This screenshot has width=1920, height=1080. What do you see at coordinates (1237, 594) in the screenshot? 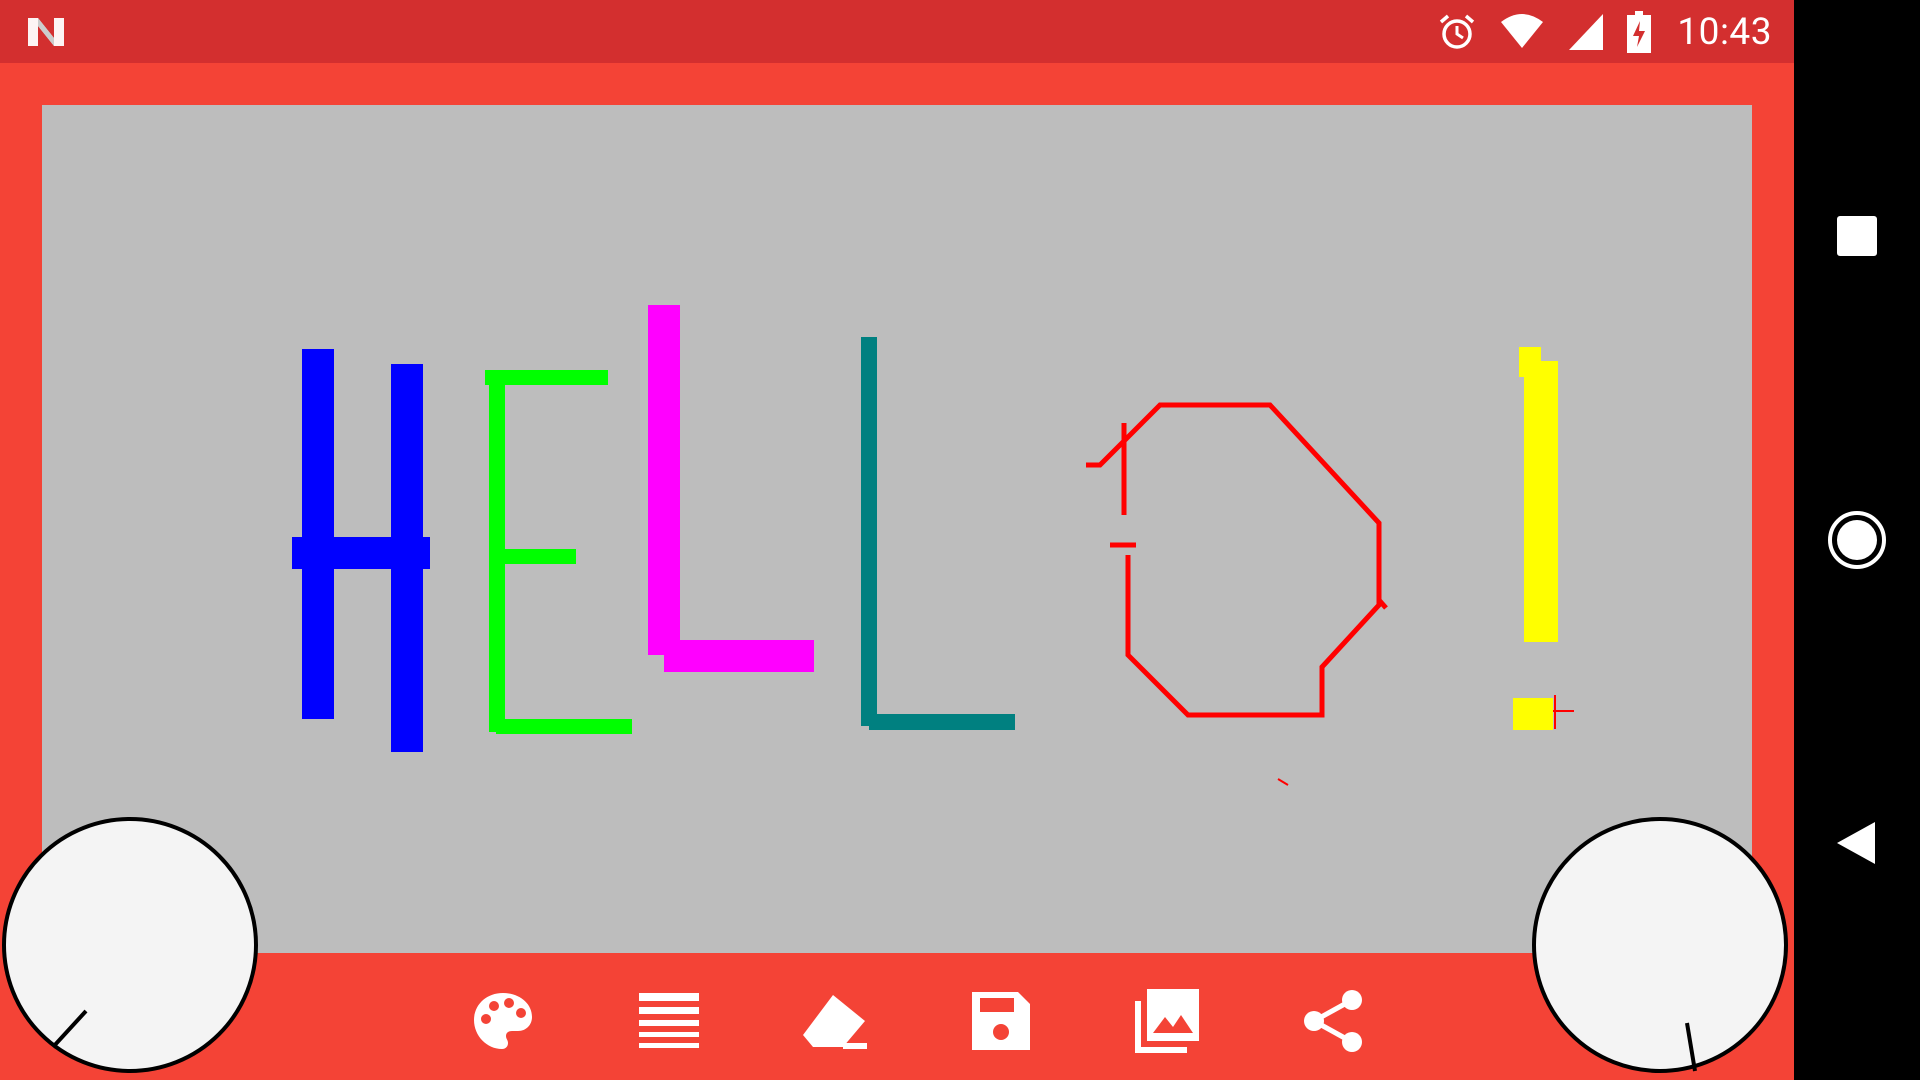
I see `stroke-o` at bounding box center [1237, 594].